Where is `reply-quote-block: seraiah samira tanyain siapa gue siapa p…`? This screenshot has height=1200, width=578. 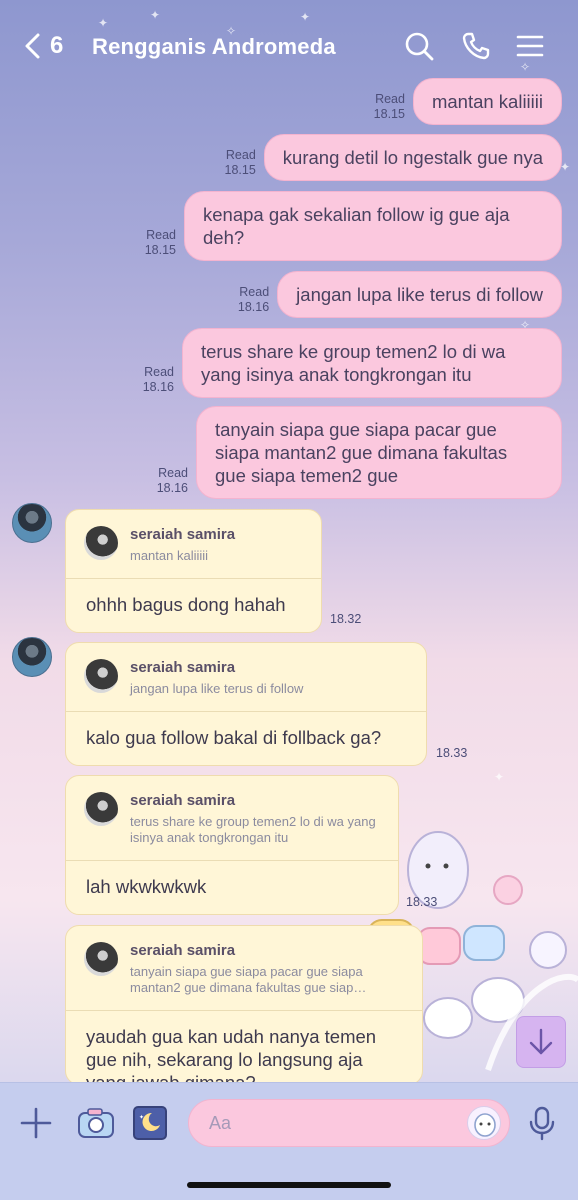
reply-quote-block: seraiah samira tanyain siapa gue siapa p… is located at coordinates (244, 968).